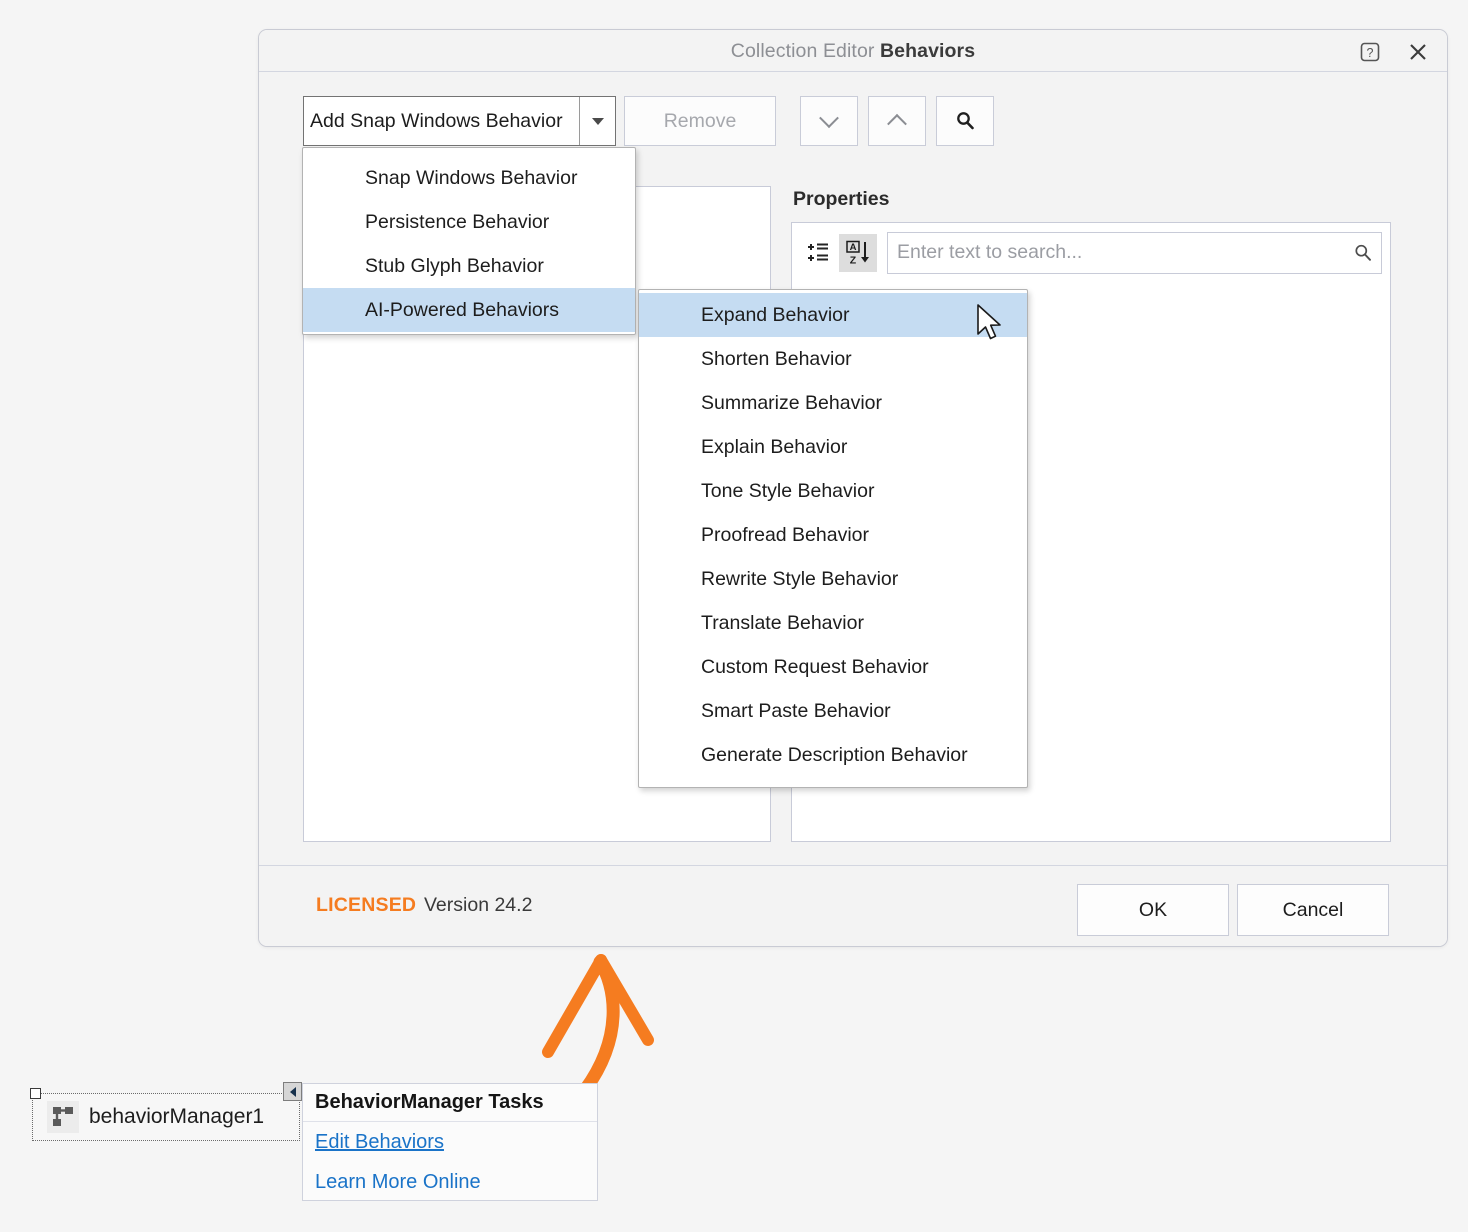 The height and width of the screenshot is (1232, 1468). I want to click on help-button: ?, so click(1370, 52).